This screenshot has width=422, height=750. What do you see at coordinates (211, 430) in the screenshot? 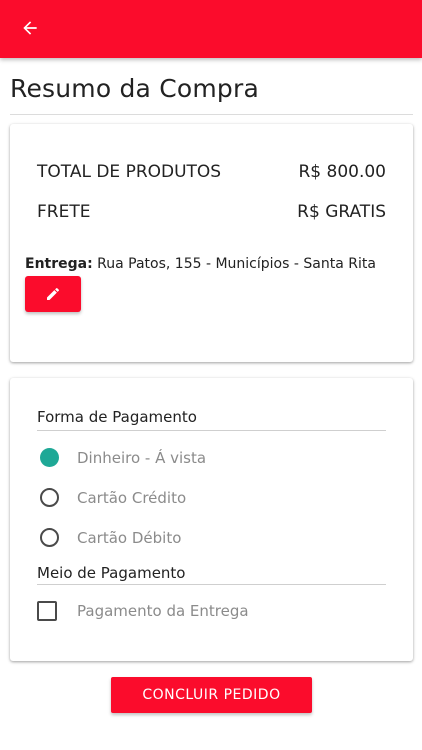
I see `payment-form-divider` at bounding box center [211, 430].